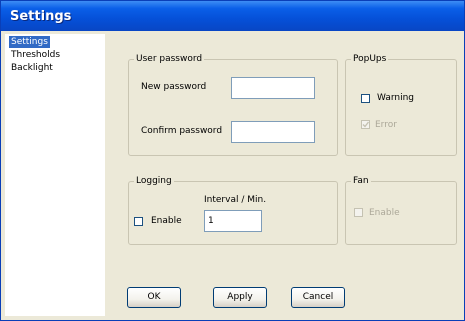 Image resolution: width=465 pixels, height=321 pixels. What do you see at coordinates (240, 297) in the screenshot?
I see `apply-button: Apply` at bounding box center [240, 297].